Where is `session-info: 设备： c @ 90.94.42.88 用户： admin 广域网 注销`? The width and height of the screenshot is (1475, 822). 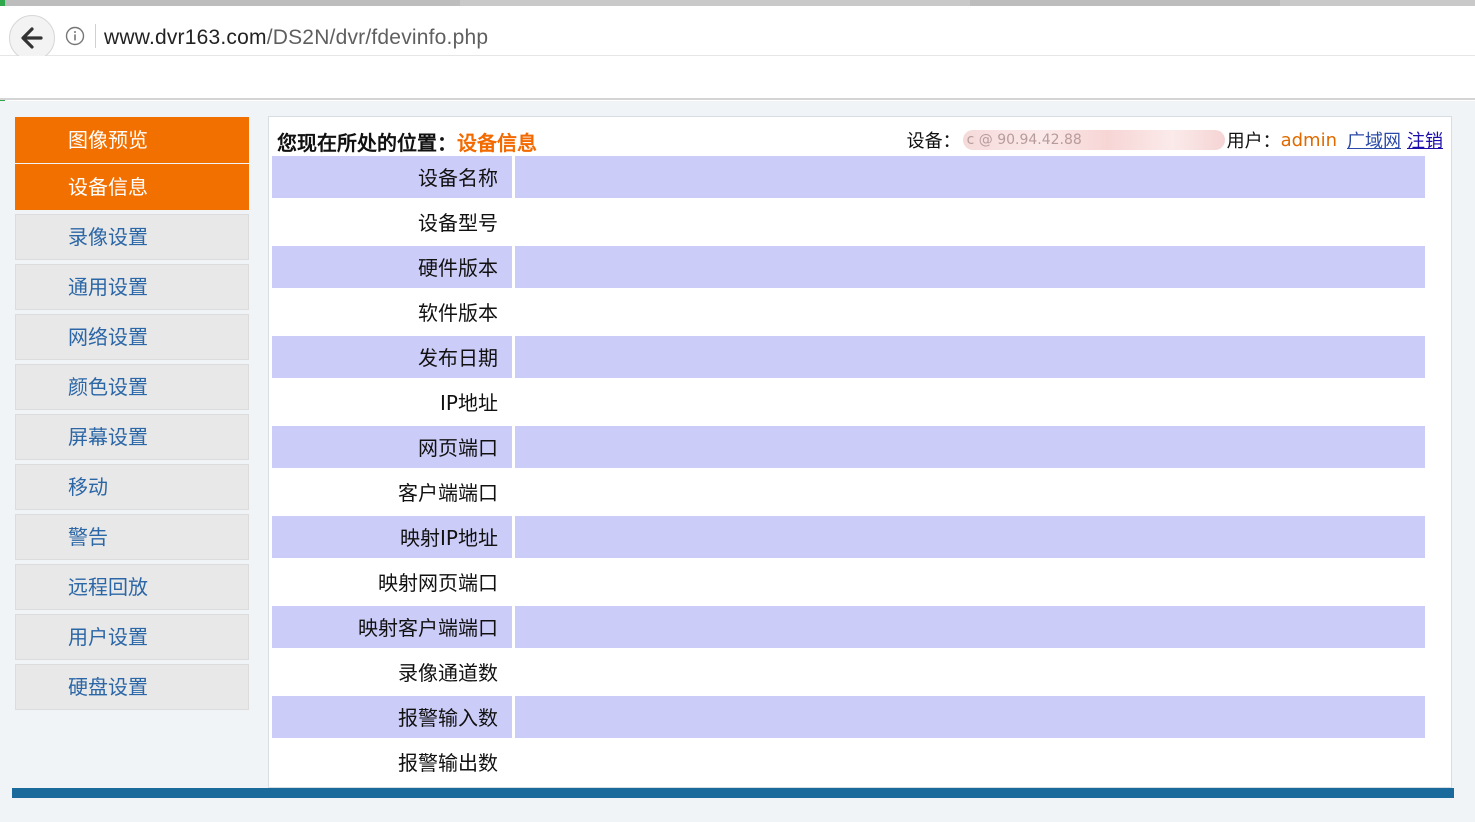
session-info: 设备： c @ 90.94.42.88 用户： admin 广域网 注销 is located at coordinates (1175, 140).